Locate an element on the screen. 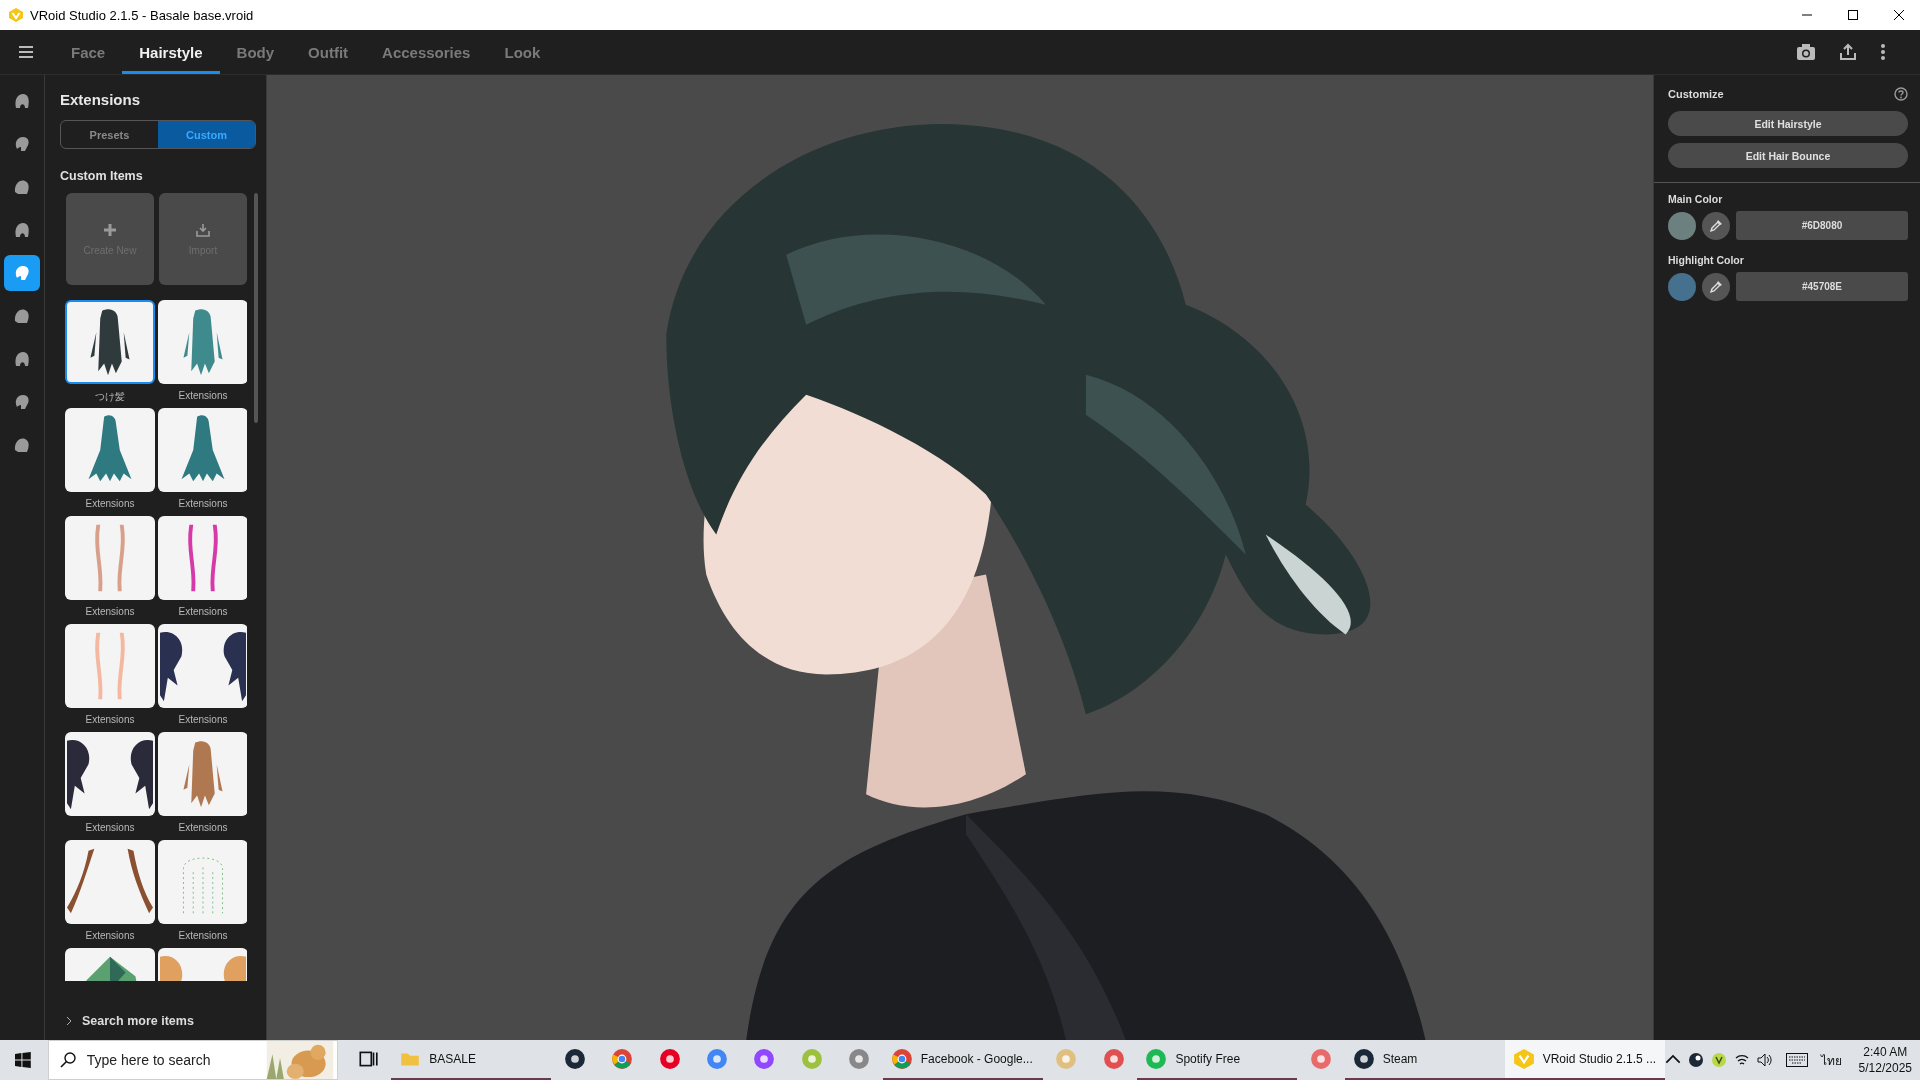  section-title: Custom Items is located at coordinates (102, 176).